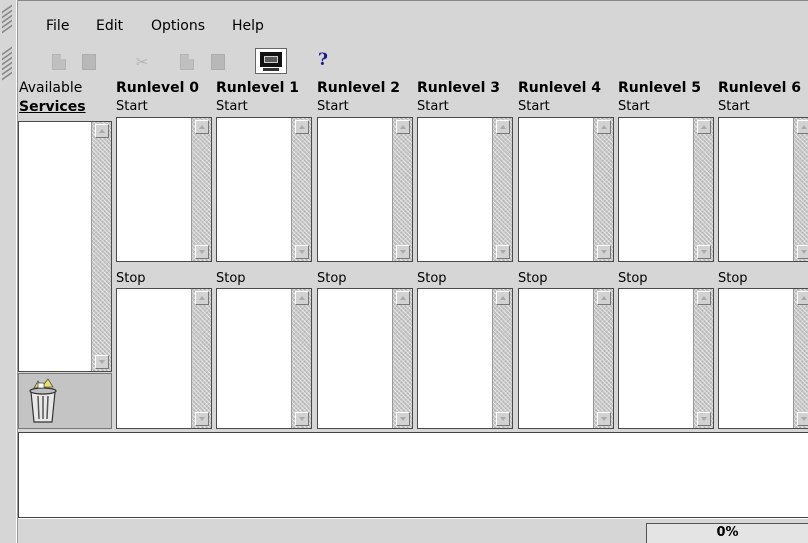 The width and height of the screenshot is (808, 543). What do you see at coordinates (433, 106) in the screenshot?
I see `runlevel-3-start-label: Start` at bounding box center [433, 106].